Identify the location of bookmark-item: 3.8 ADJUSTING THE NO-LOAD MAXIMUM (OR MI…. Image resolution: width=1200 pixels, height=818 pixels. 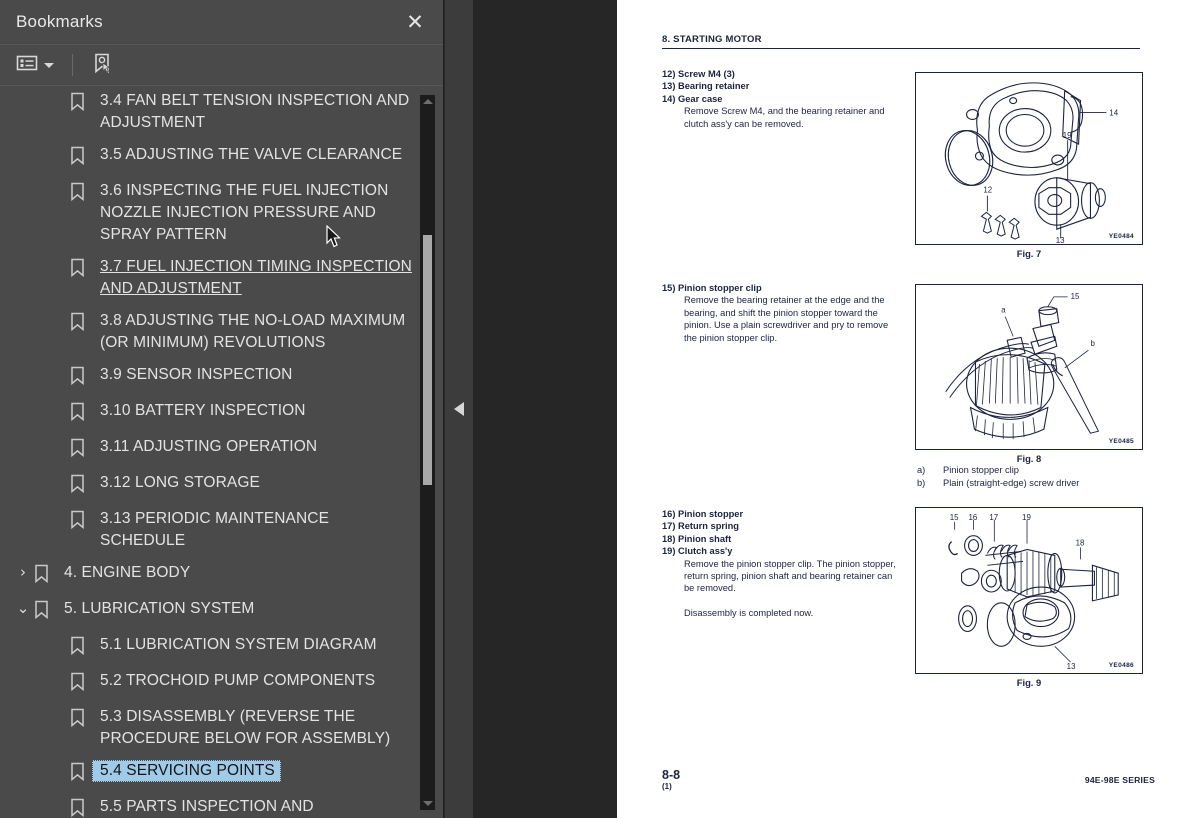
(210, 332).